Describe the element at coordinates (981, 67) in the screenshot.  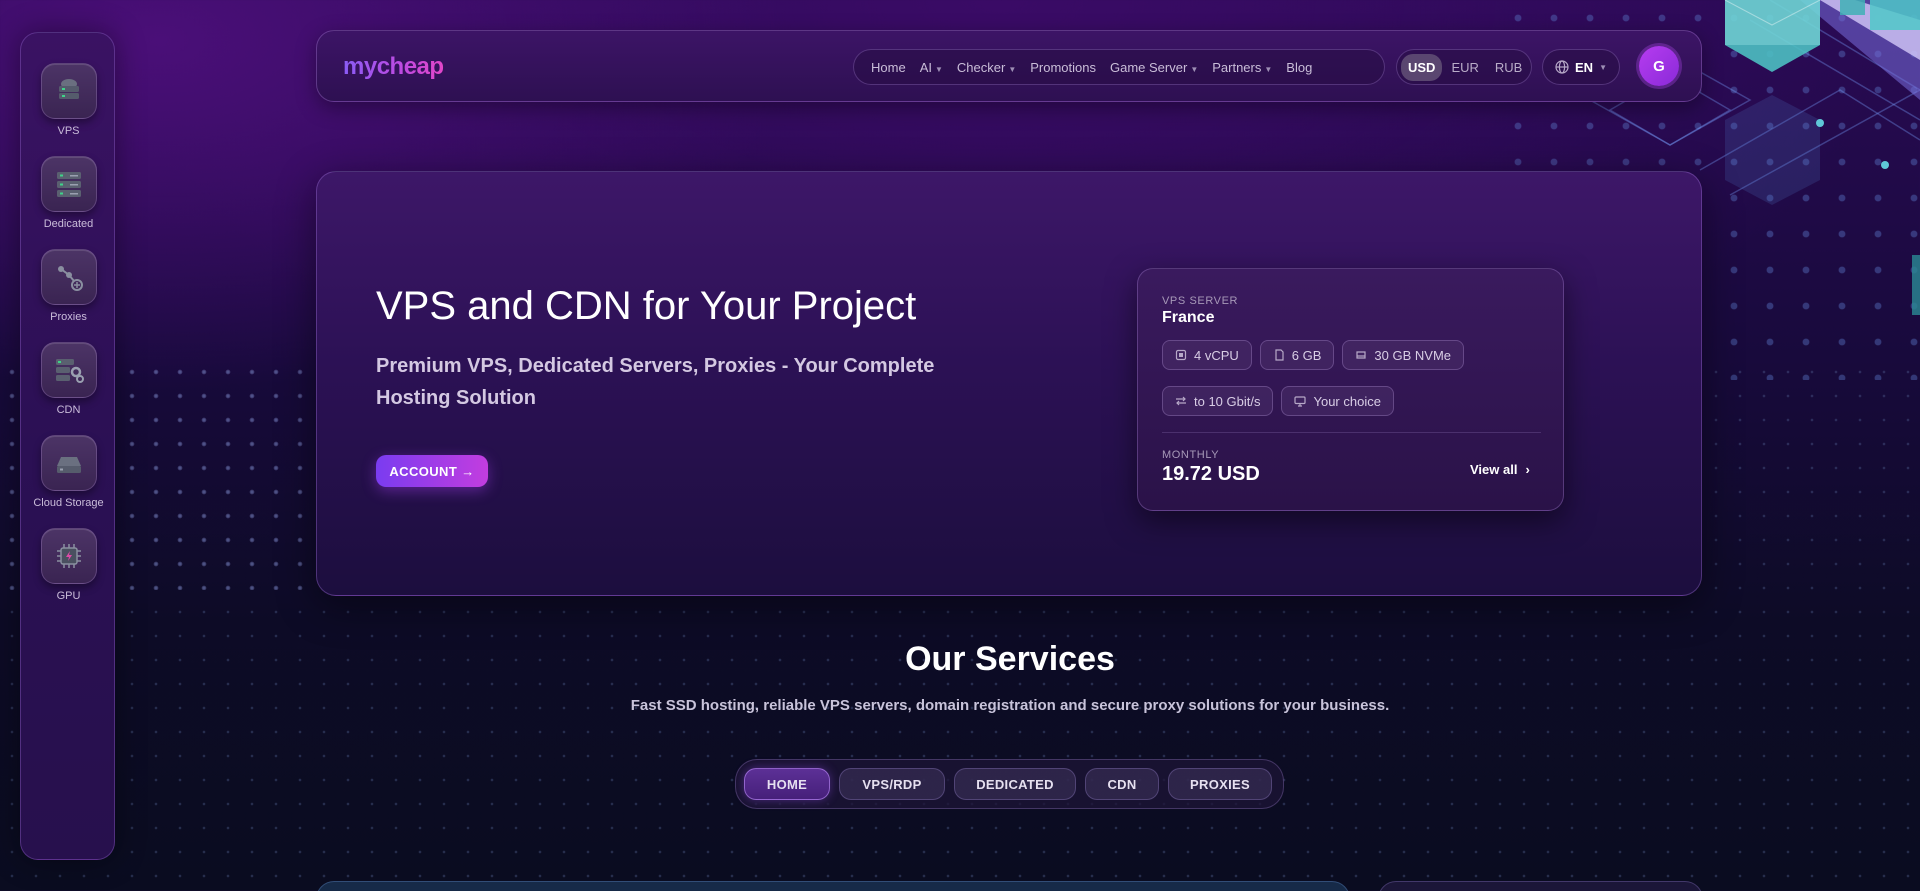
I see `nav-label: Checker` at that location.